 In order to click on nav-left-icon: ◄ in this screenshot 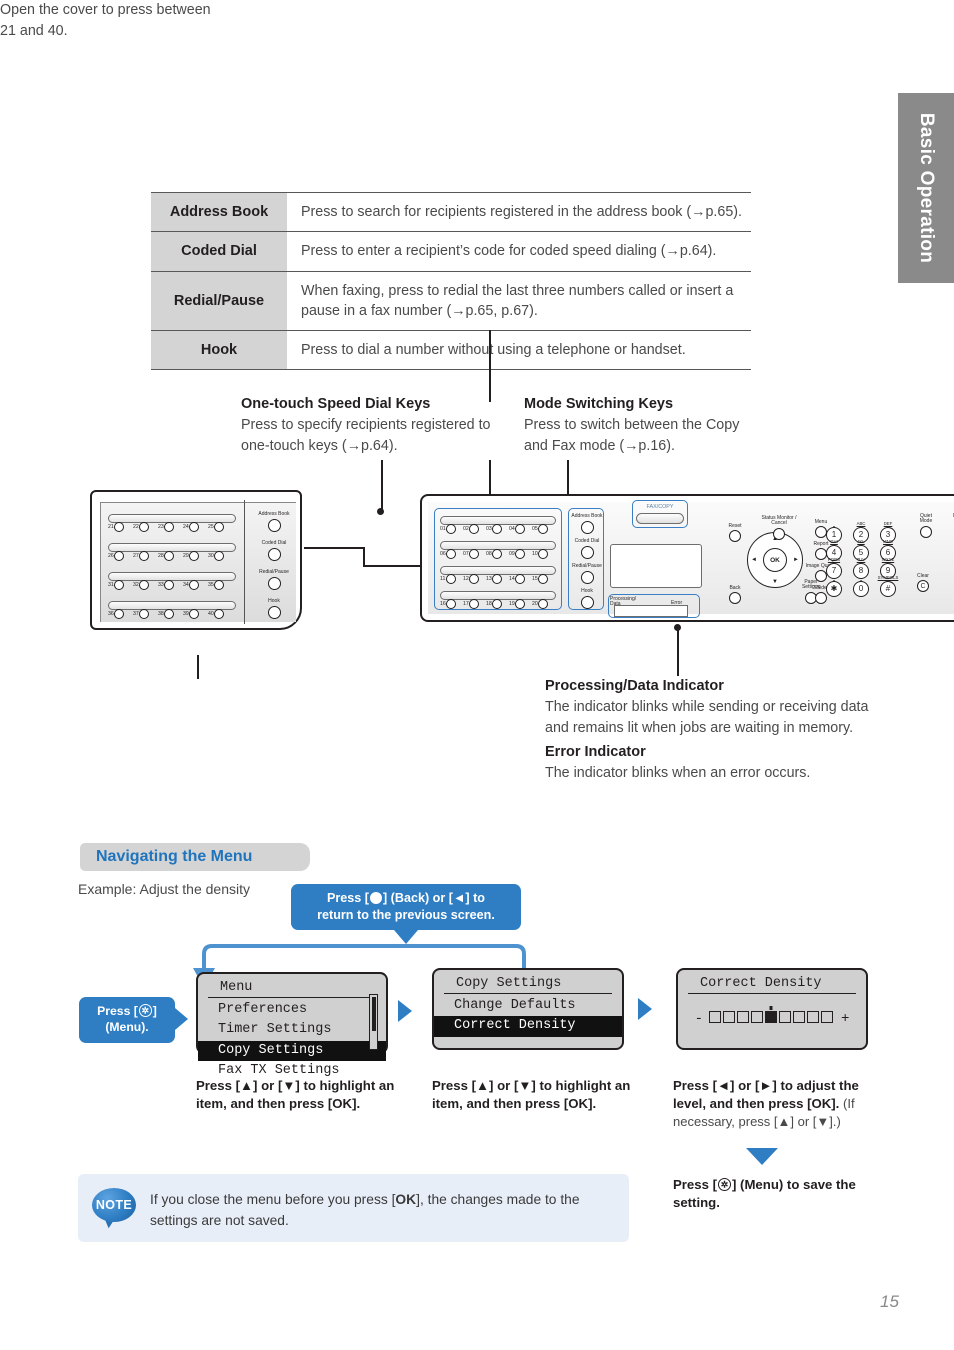, I will do `click(754, 560)`.